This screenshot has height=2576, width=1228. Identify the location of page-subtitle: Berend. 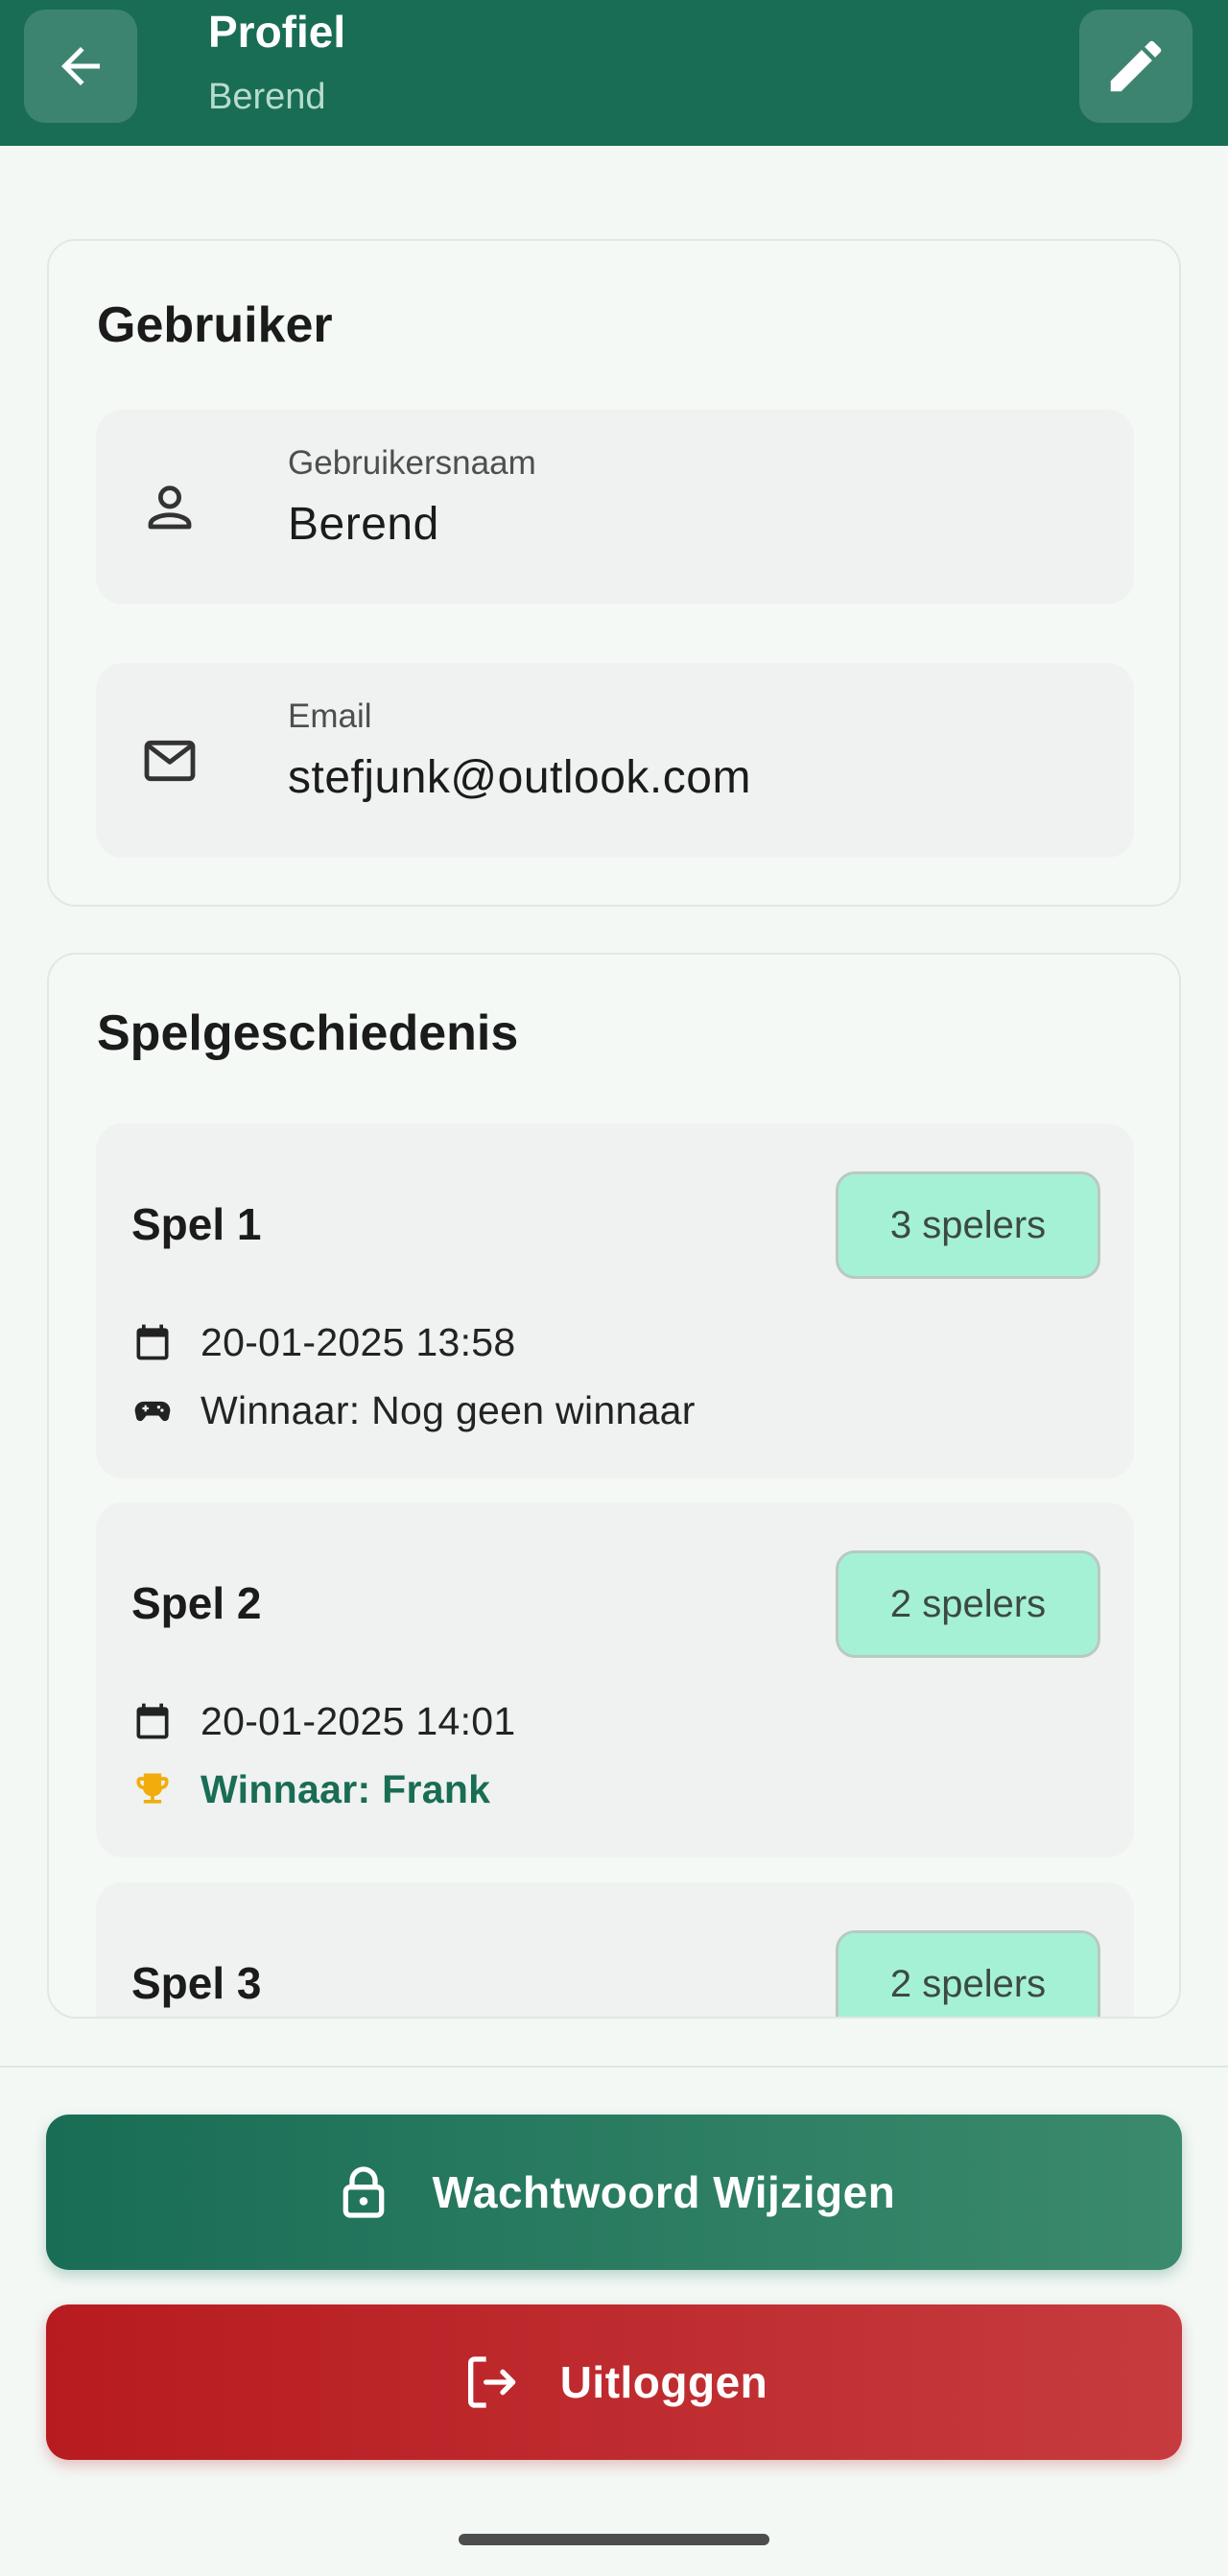
(267, 97).